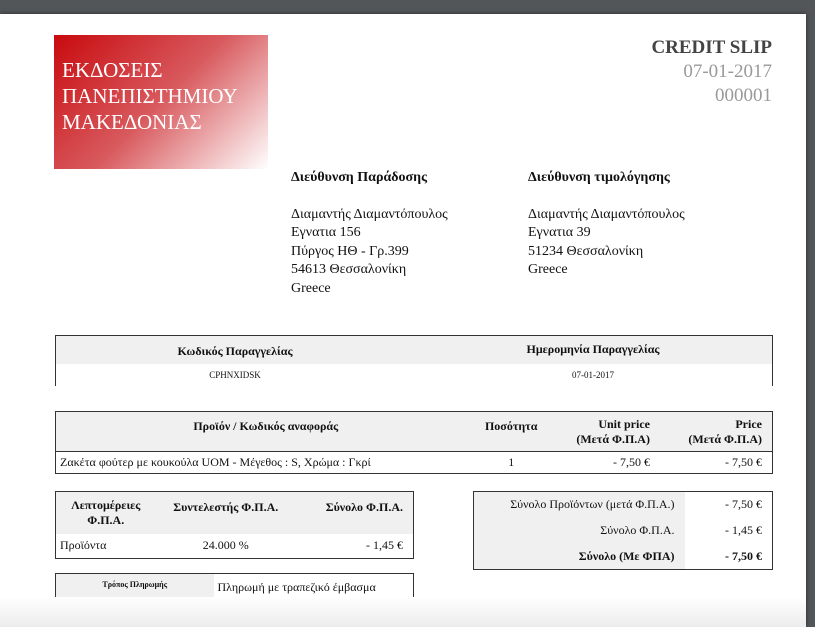 Image resolution: width=815 pixels, height=627 pixels. I want to click on vat-total-label: Σύνολο Φ.Π.Α., so click(579, 530).